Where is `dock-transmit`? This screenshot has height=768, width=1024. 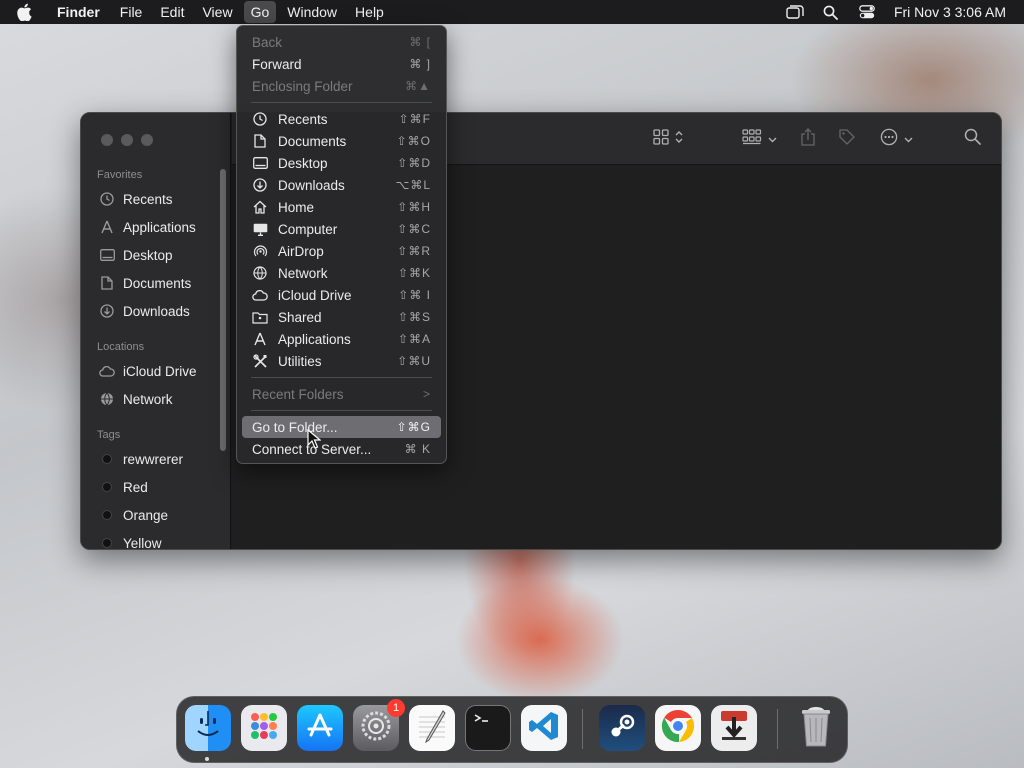 dock-transmit is located at coordinates (734, 728).